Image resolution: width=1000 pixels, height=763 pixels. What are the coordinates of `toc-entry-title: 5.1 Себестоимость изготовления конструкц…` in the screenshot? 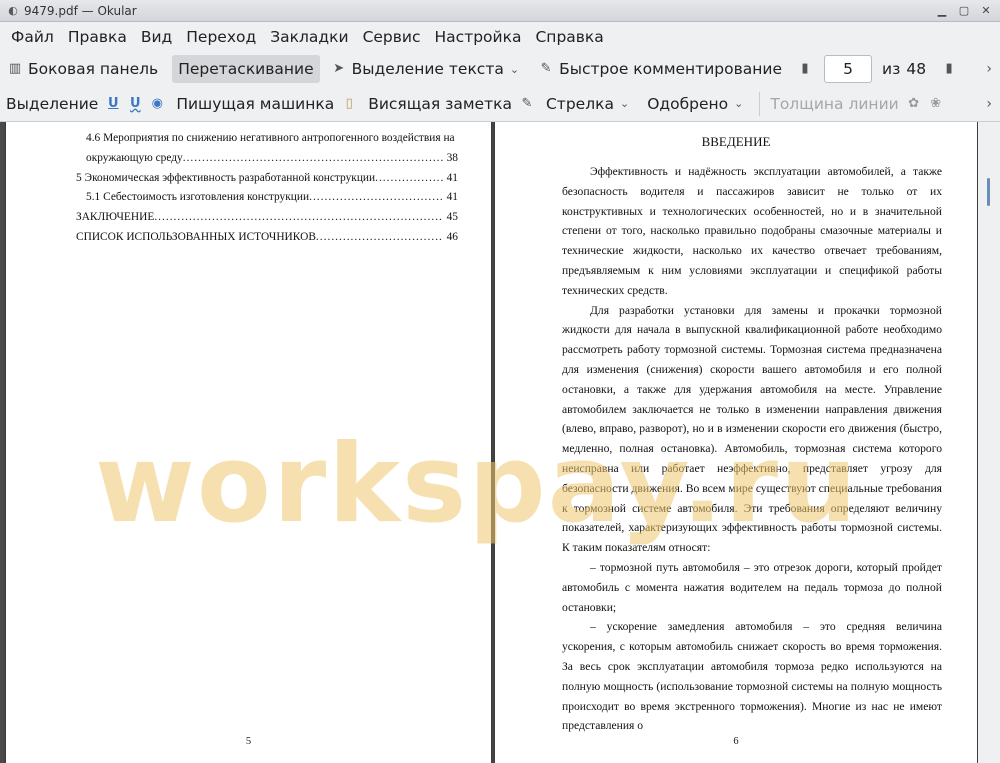 It's located at (198, 197).